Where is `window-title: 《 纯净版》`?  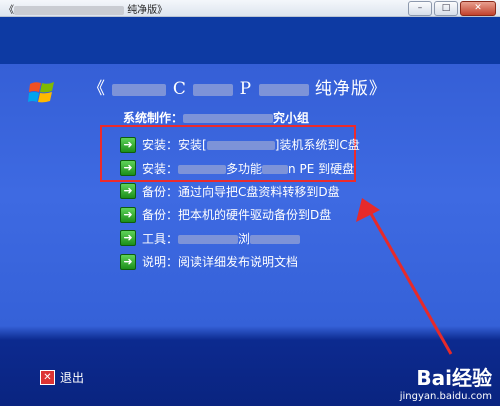
window-title: 《 纯净版》 is located at coordinates (86, 10).